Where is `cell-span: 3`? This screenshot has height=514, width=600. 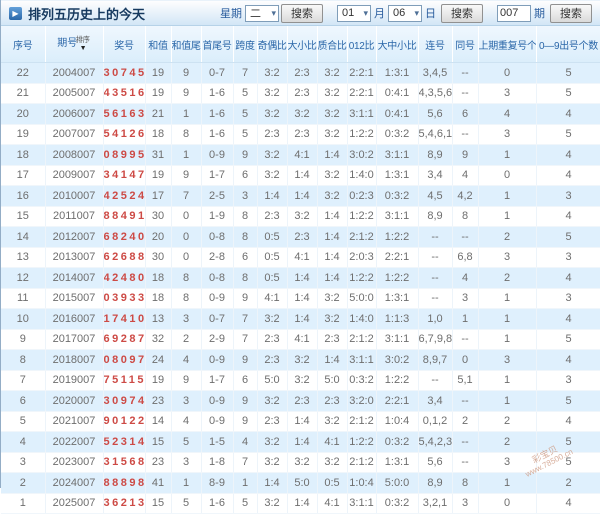
cell-span: 3 is located at coordinates (245, 196).